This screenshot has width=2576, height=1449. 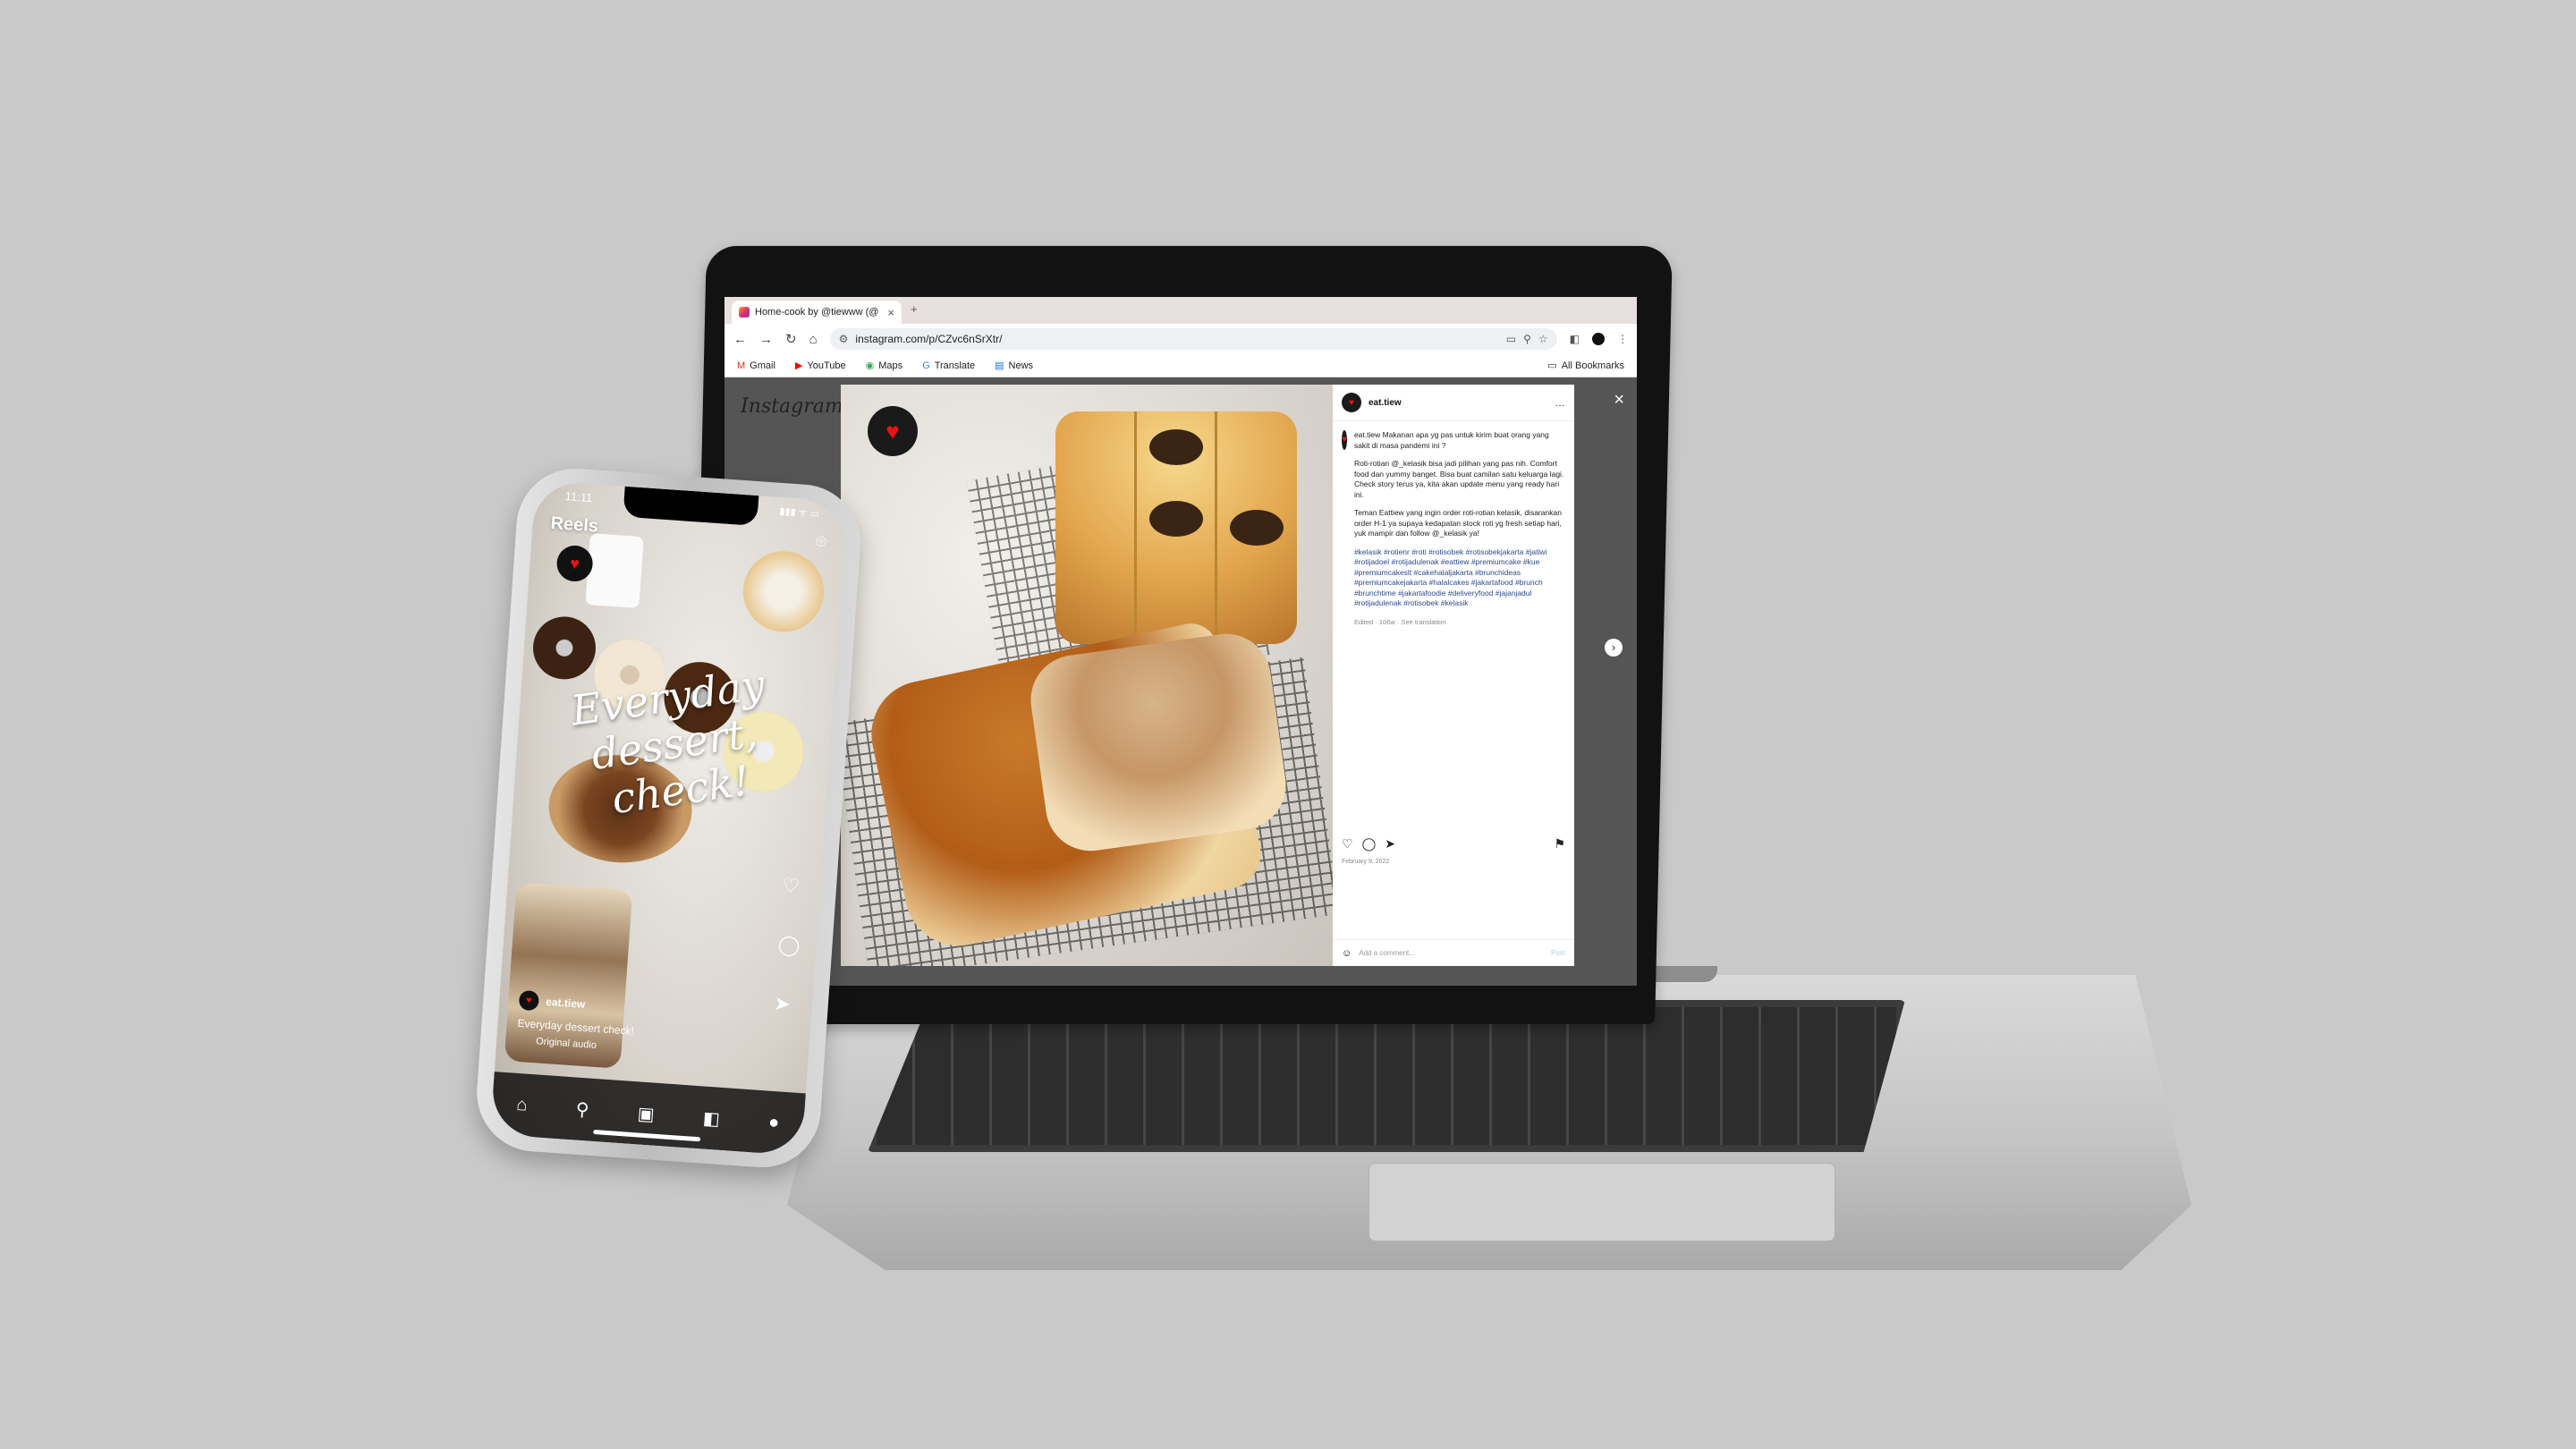 I want to click on heart-logo-icon: ♥, so click(x=893, y=431).